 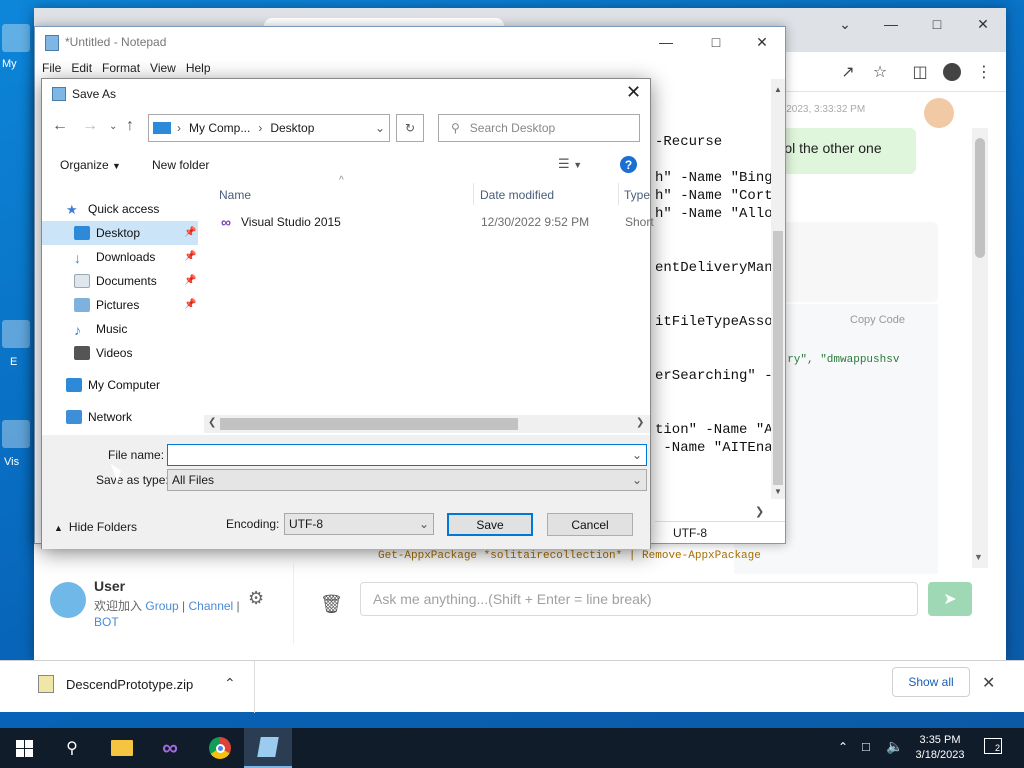 What do you see at coordinates (114, 257) in the screenshot?
I see `nav-downloads: ↓ Downloads` at bounding box center [114, 257].